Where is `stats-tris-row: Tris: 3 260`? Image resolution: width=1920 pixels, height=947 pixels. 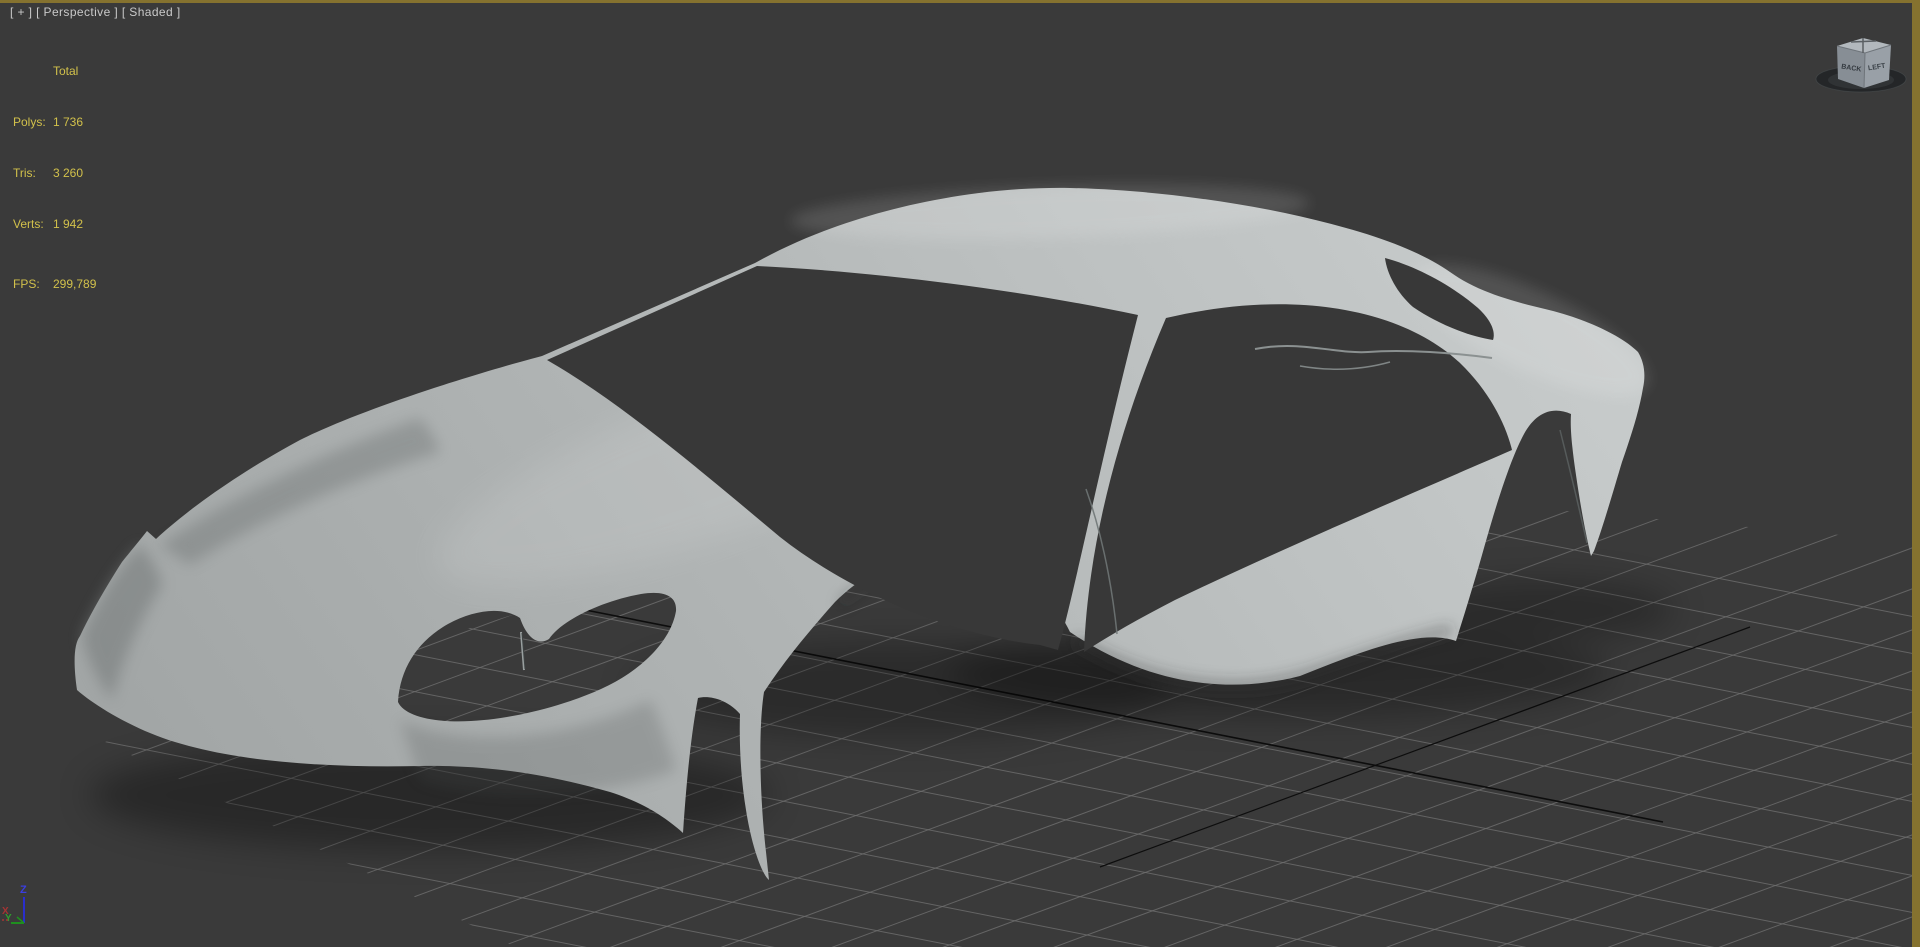
stats-tris-row: Tris: 3 260 is located at coordinates (54, 173).